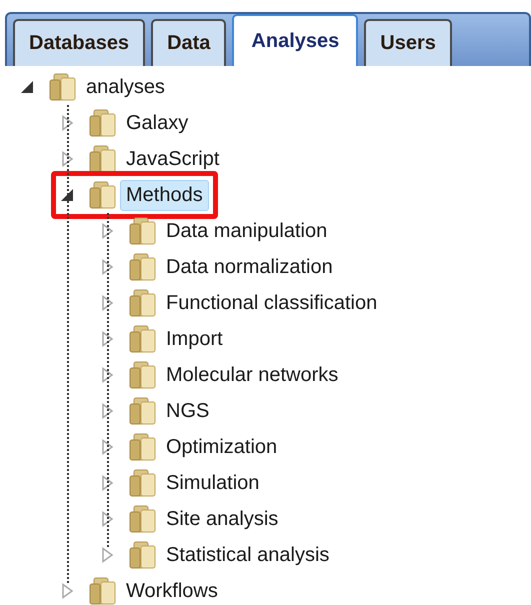 This screenshot has height=605, width=531. Describe the element at coordinates (172, 590) in the screenshot. I see `folder-label: Workflows` at that location.